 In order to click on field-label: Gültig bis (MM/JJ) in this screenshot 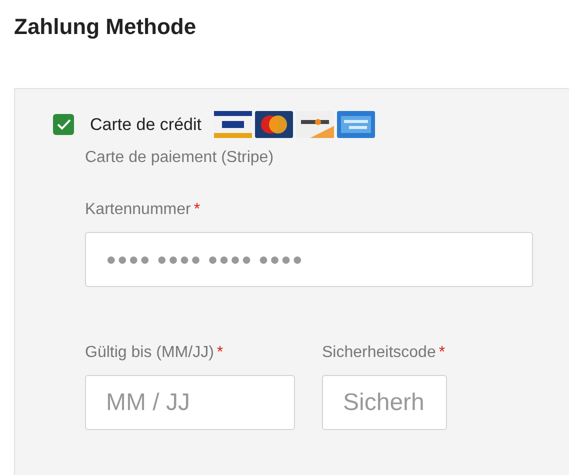, I will do `click(149, 353)`.